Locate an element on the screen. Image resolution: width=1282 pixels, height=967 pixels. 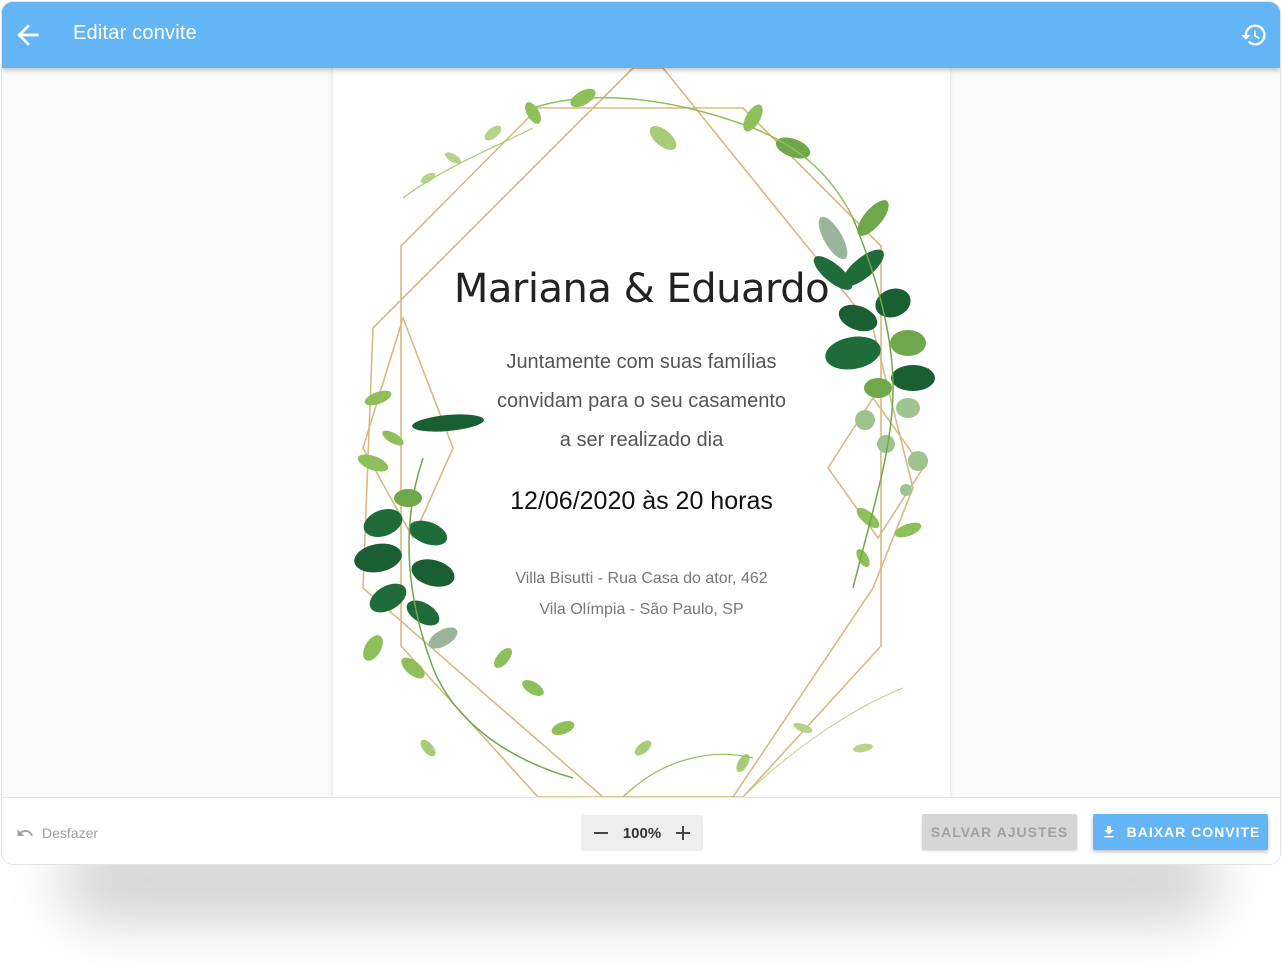
undo-label: Desfazer is located at coordinates (70, 833).